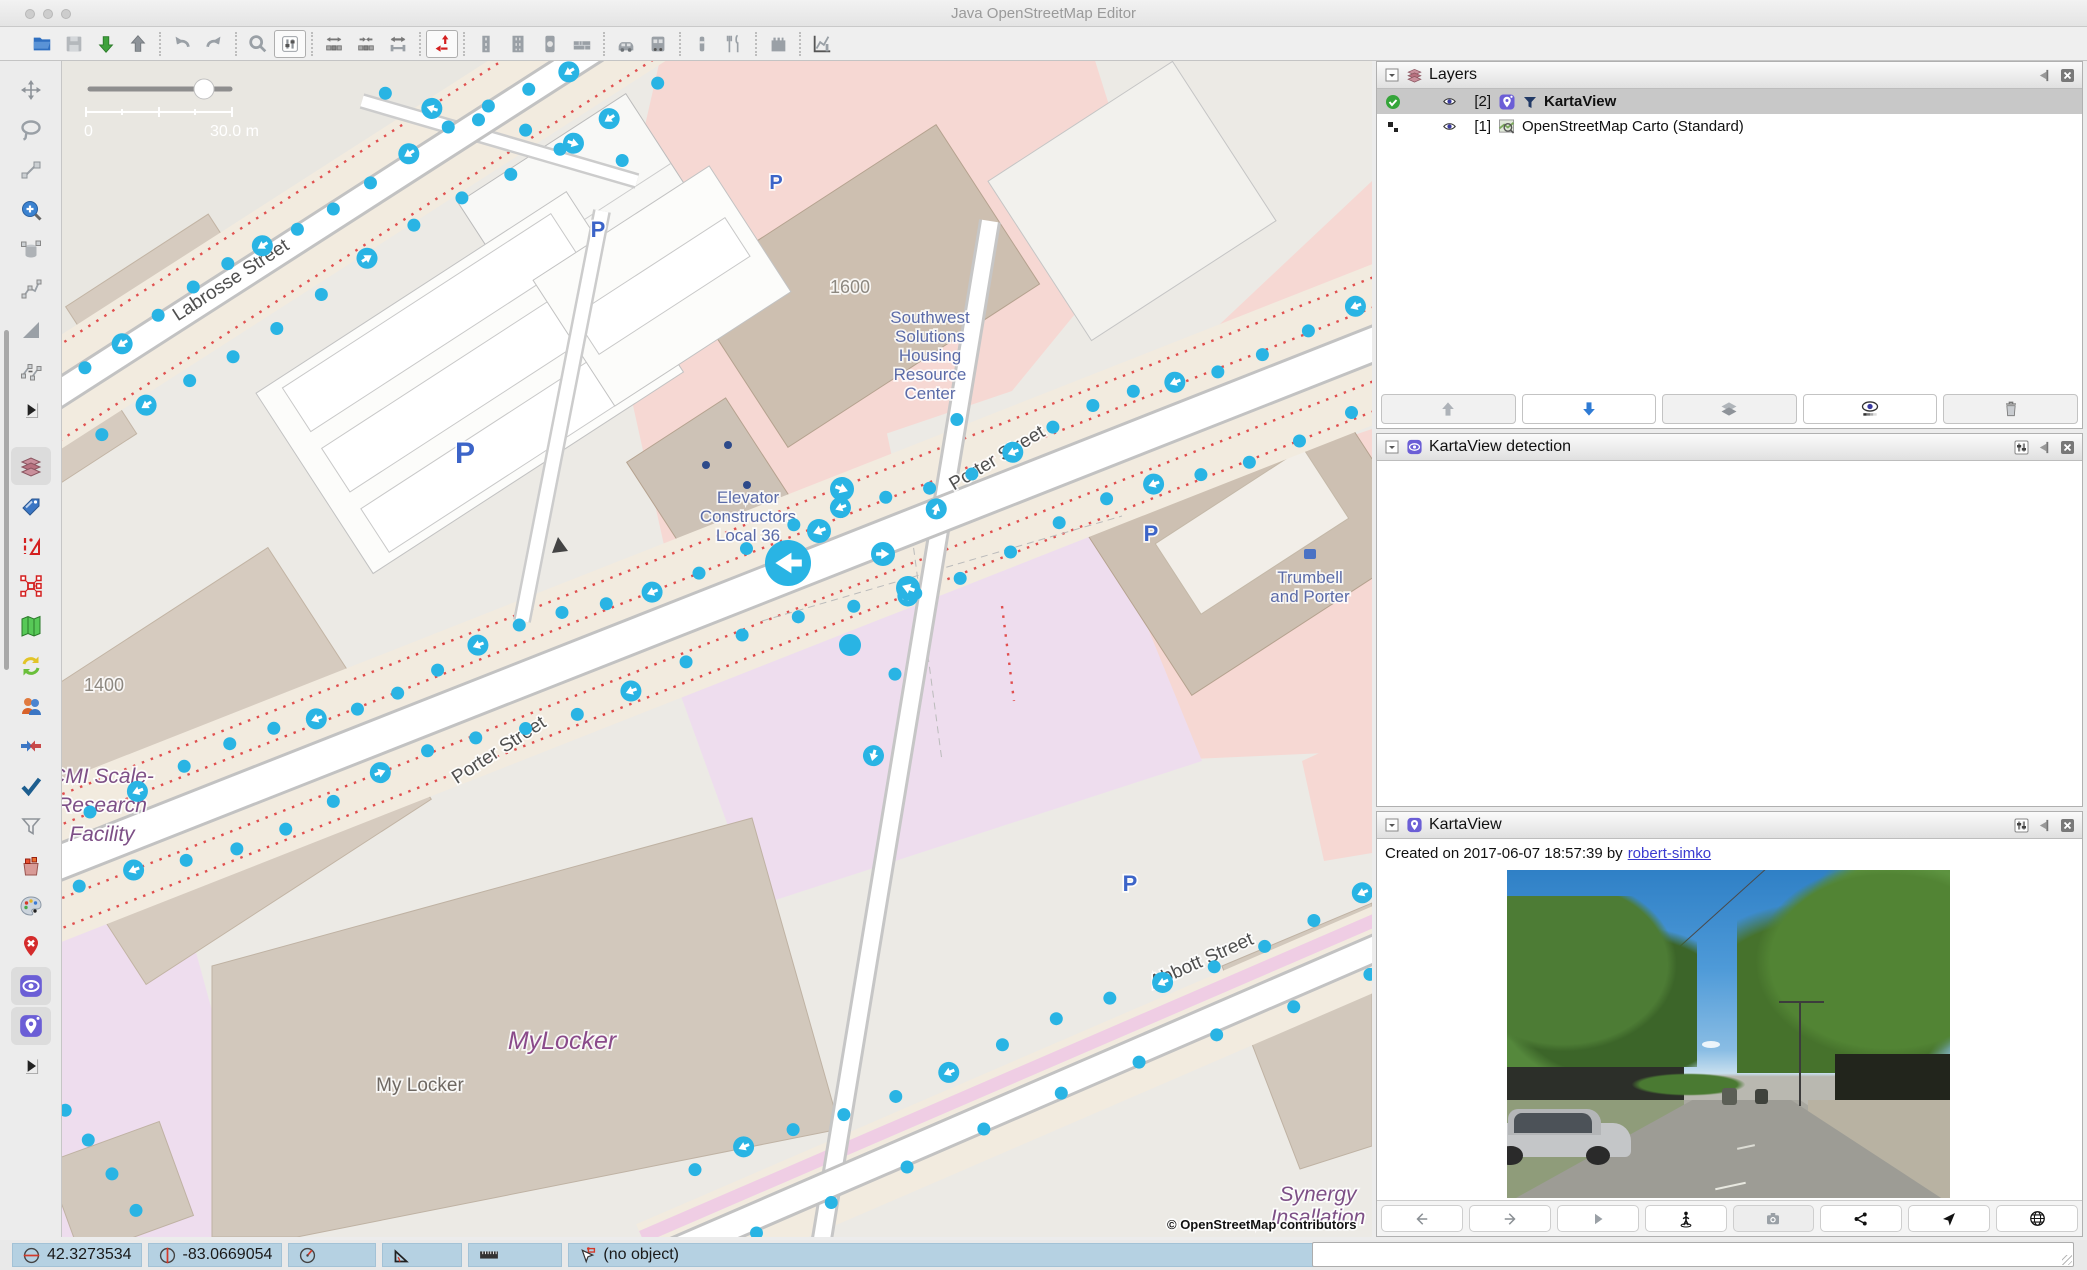 This screenshot has width=2087, height=1270. I want to click on search-button, so click(258, 44).